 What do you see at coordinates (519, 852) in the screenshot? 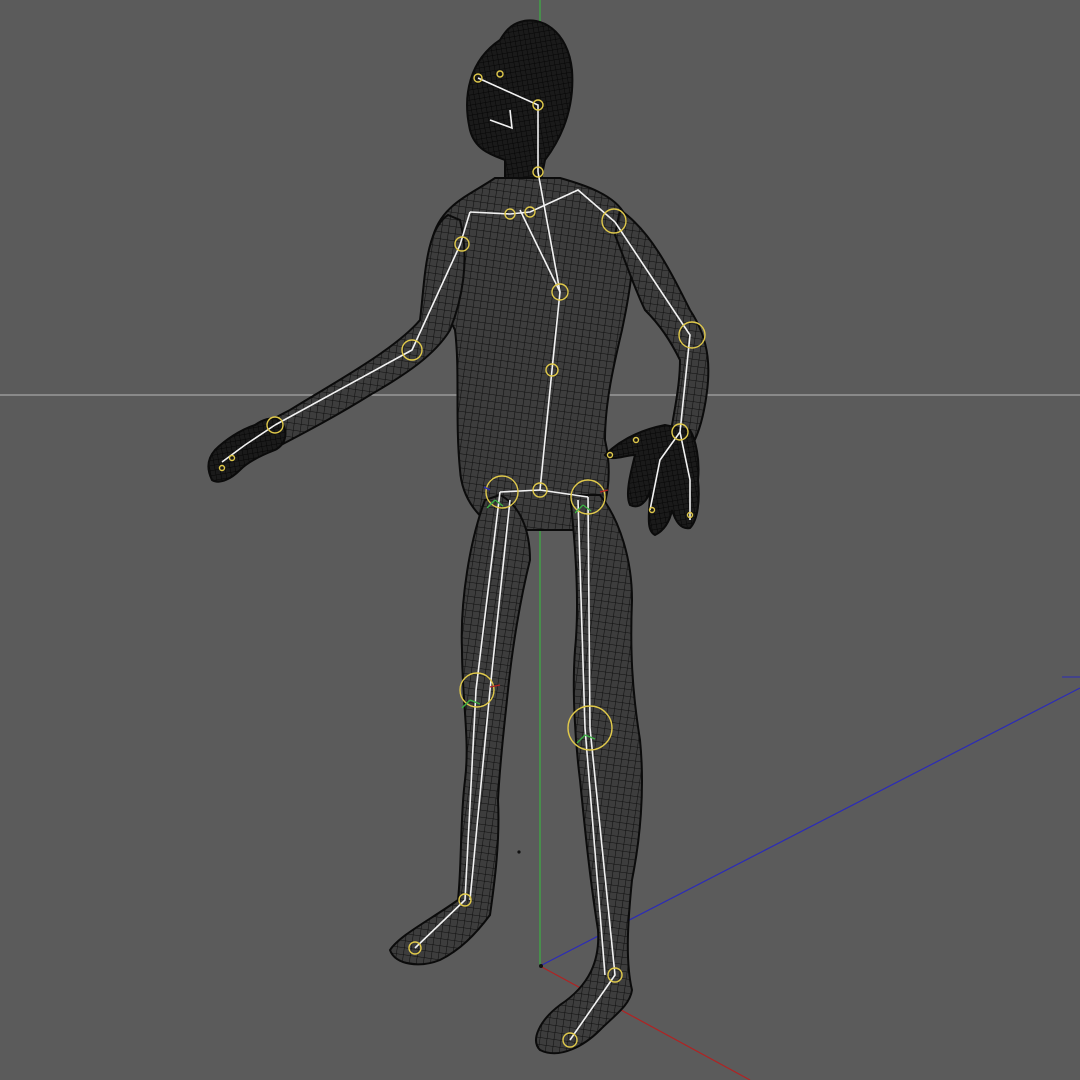
I see `pivot-dot` at bounding box center [519, 852].